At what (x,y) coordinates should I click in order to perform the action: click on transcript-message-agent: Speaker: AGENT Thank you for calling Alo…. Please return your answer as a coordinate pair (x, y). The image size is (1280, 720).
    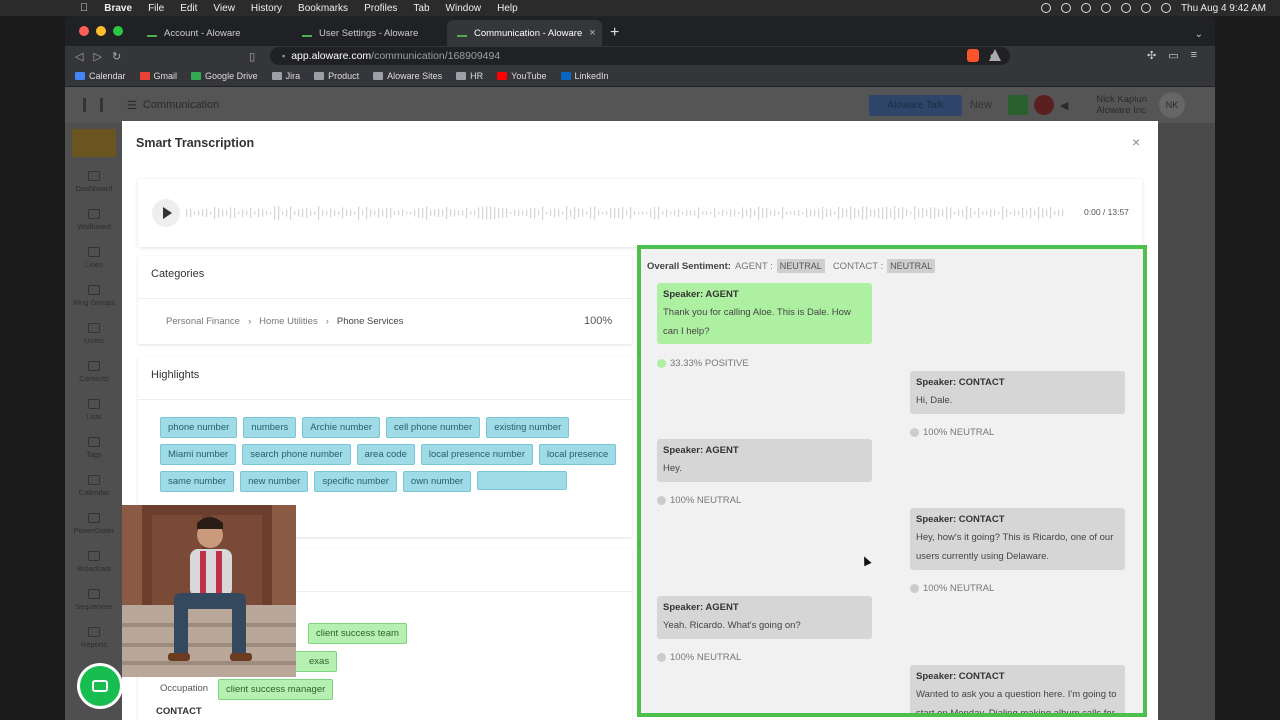
    Looking at the image, I should click on (764, 313).